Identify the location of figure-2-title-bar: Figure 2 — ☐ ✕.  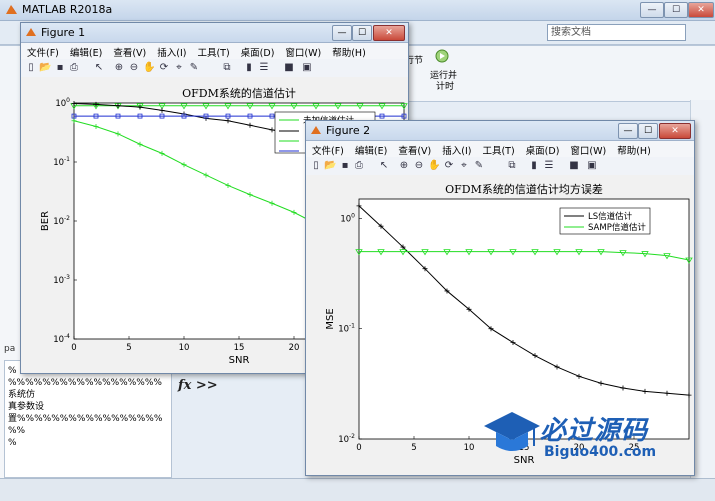
(500, 131).